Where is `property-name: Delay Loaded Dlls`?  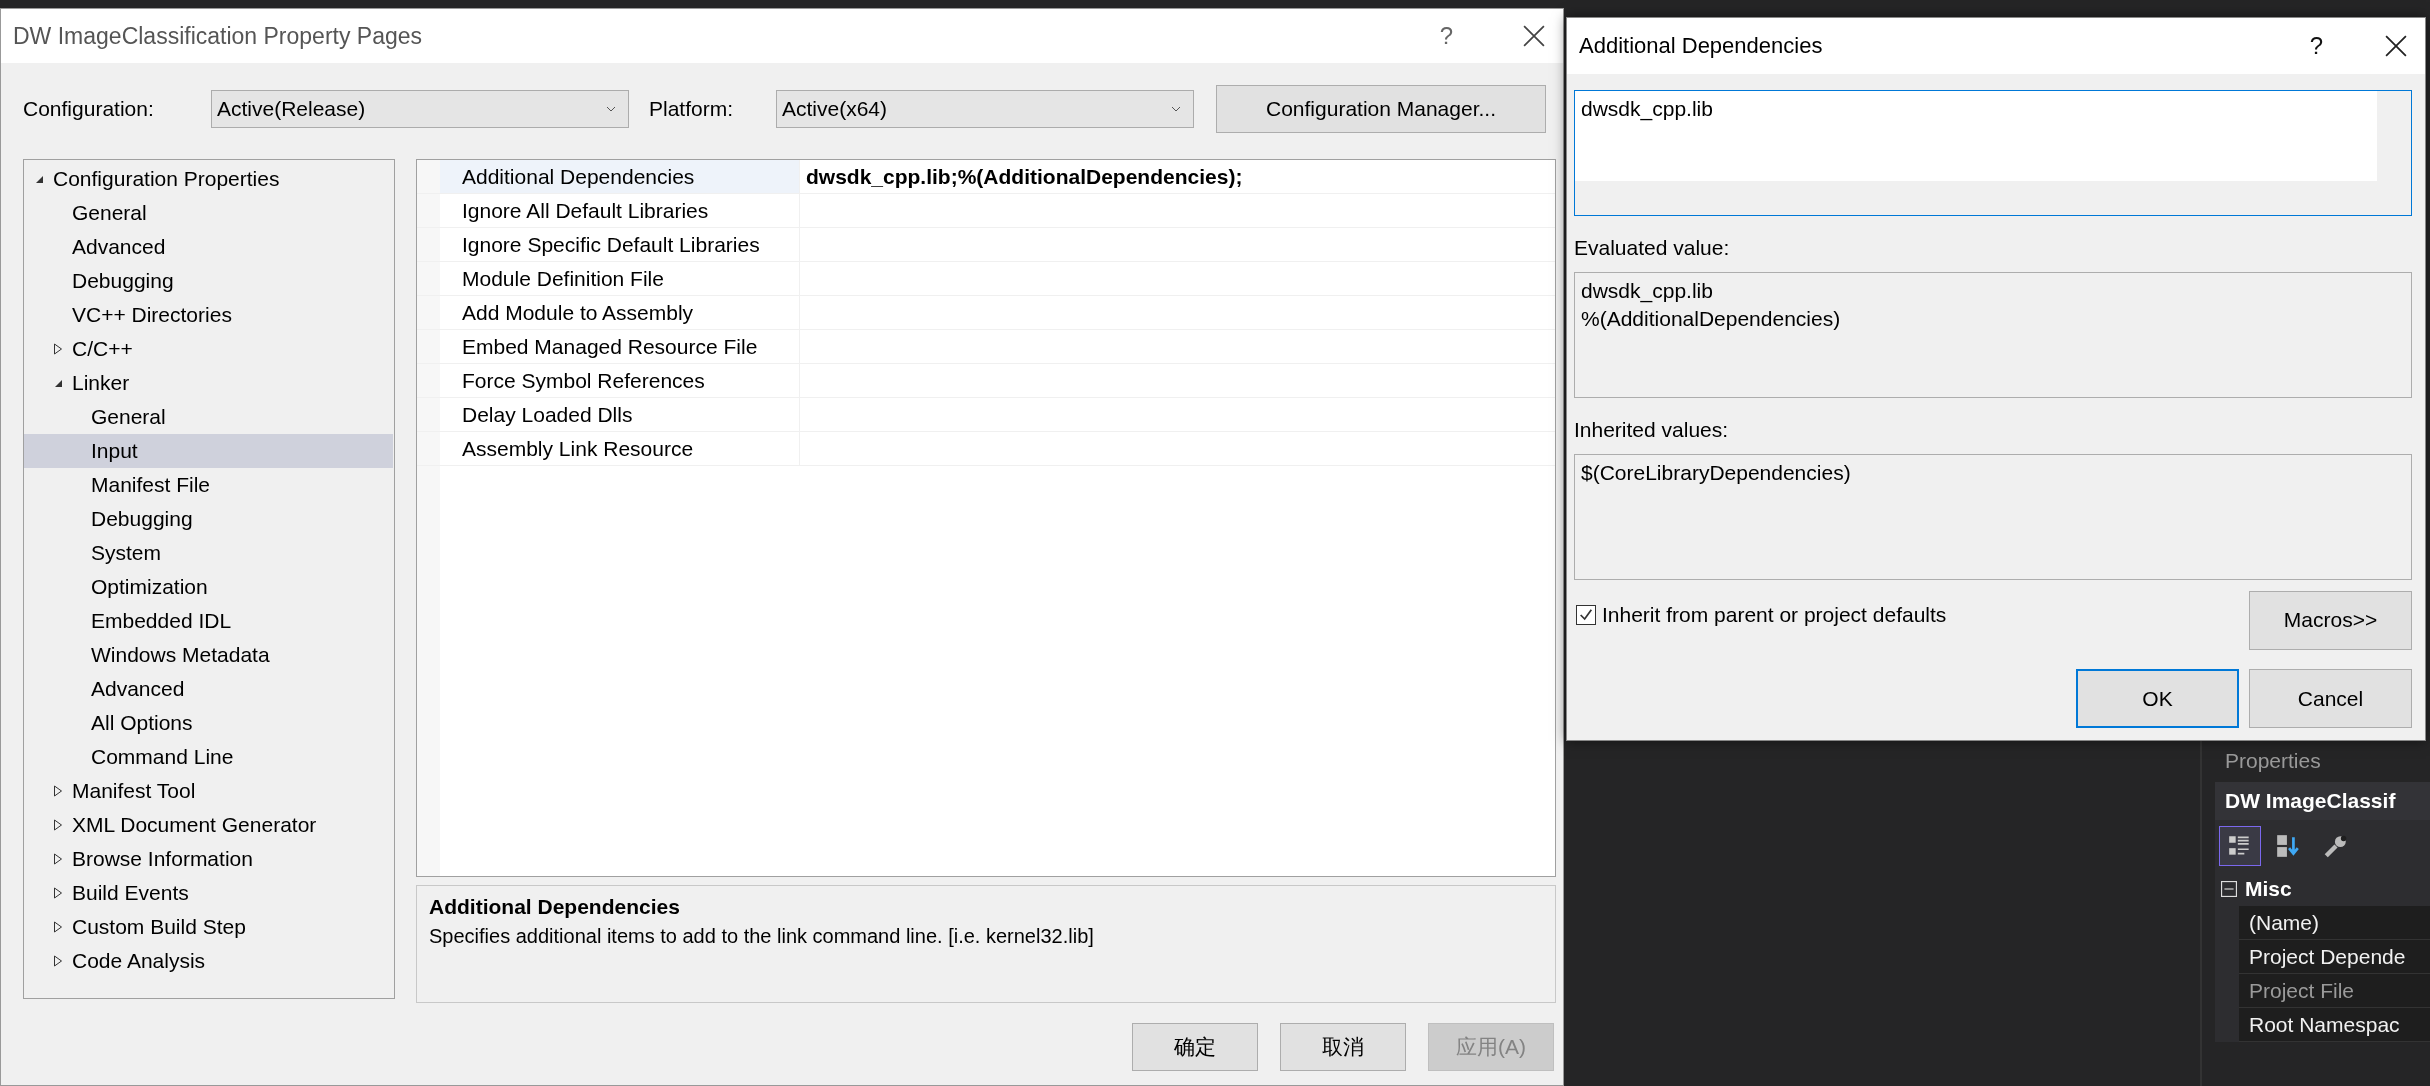
property-name: Delay Loaded Dlls is located at coordinates (620, 414).